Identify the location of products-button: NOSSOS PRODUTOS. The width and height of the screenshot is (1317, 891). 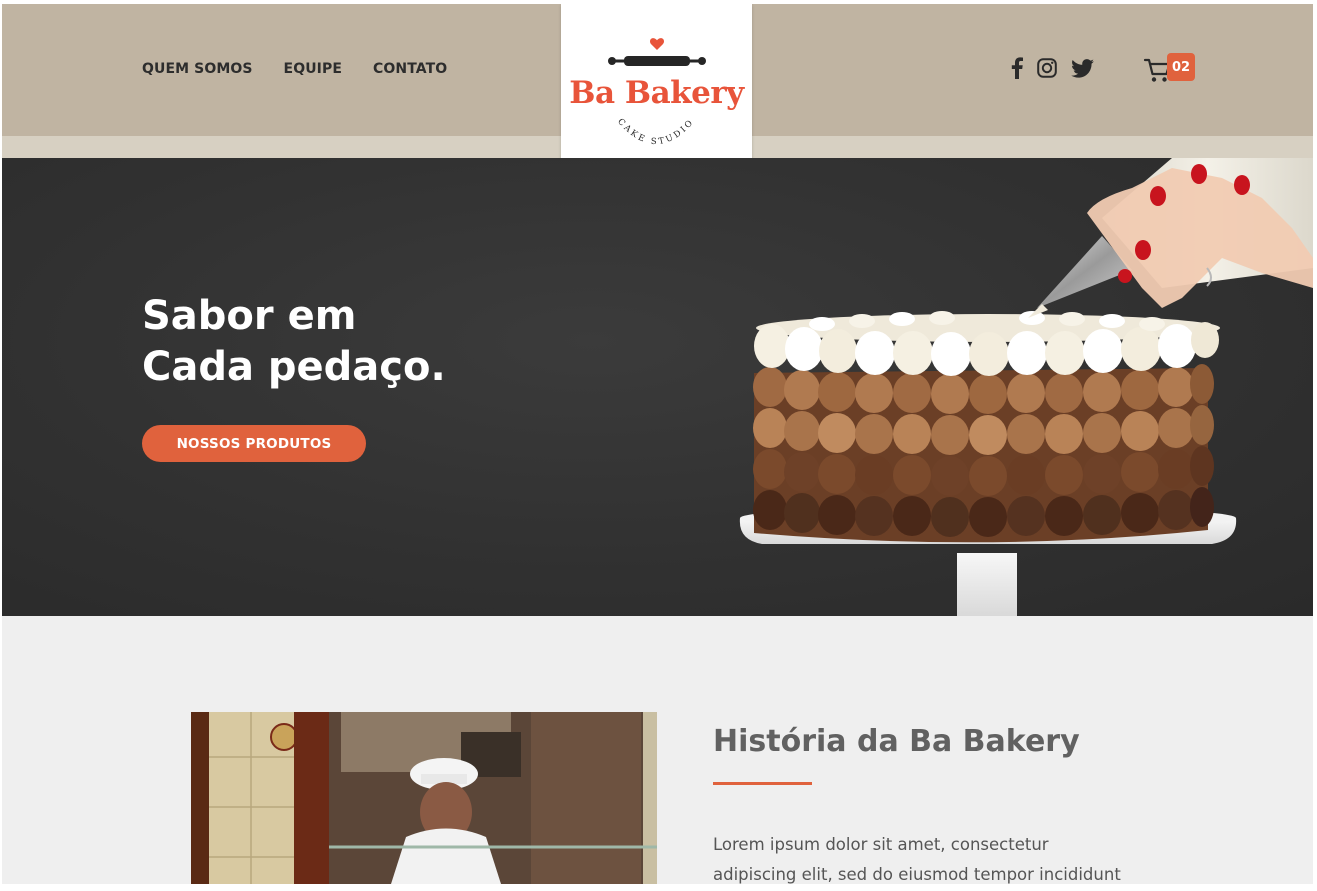
(254, 443).